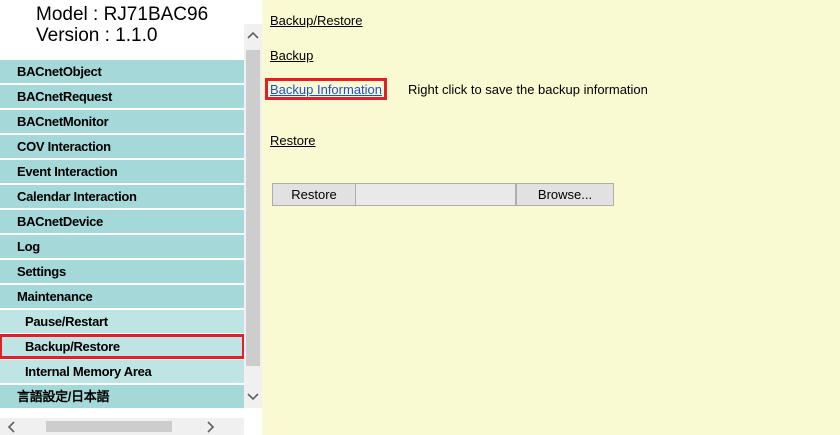 Image resolution: width=840 pixels, height=435 pixels. I want to click on menu-item-settings: Settings, so click(122, 271).